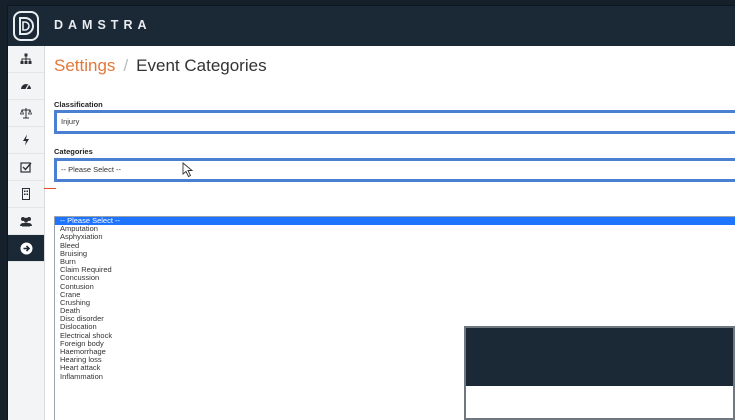 The width and height of the screenshot is (735, 420). I want to click on categories-select: -- Please Select --, so click(394, 170).